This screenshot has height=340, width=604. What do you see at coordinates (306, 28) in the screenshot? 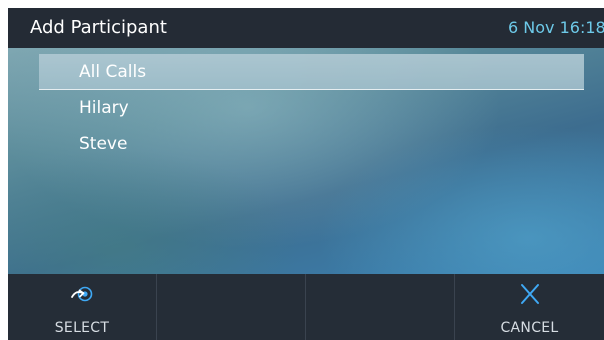
I see `header-bar: Add Participant 6 Nov 16:18` at bounding box center [306, 28].